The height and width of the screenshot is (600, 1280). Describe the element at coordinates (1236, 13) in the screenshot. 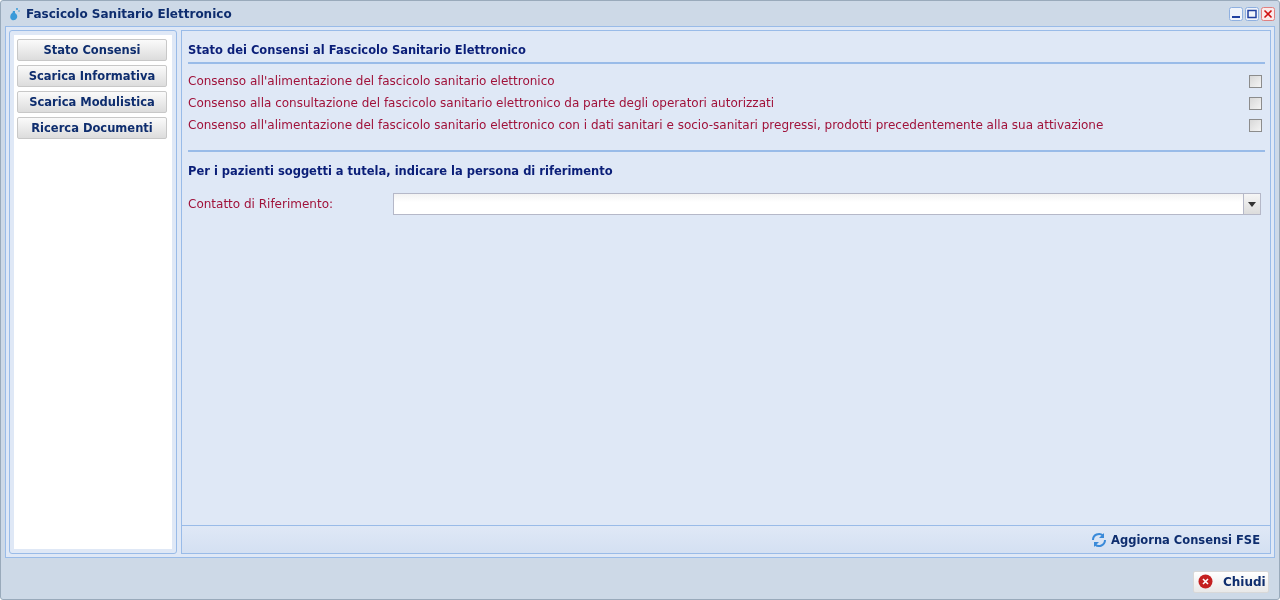

I see `minimize-icon` at that location.